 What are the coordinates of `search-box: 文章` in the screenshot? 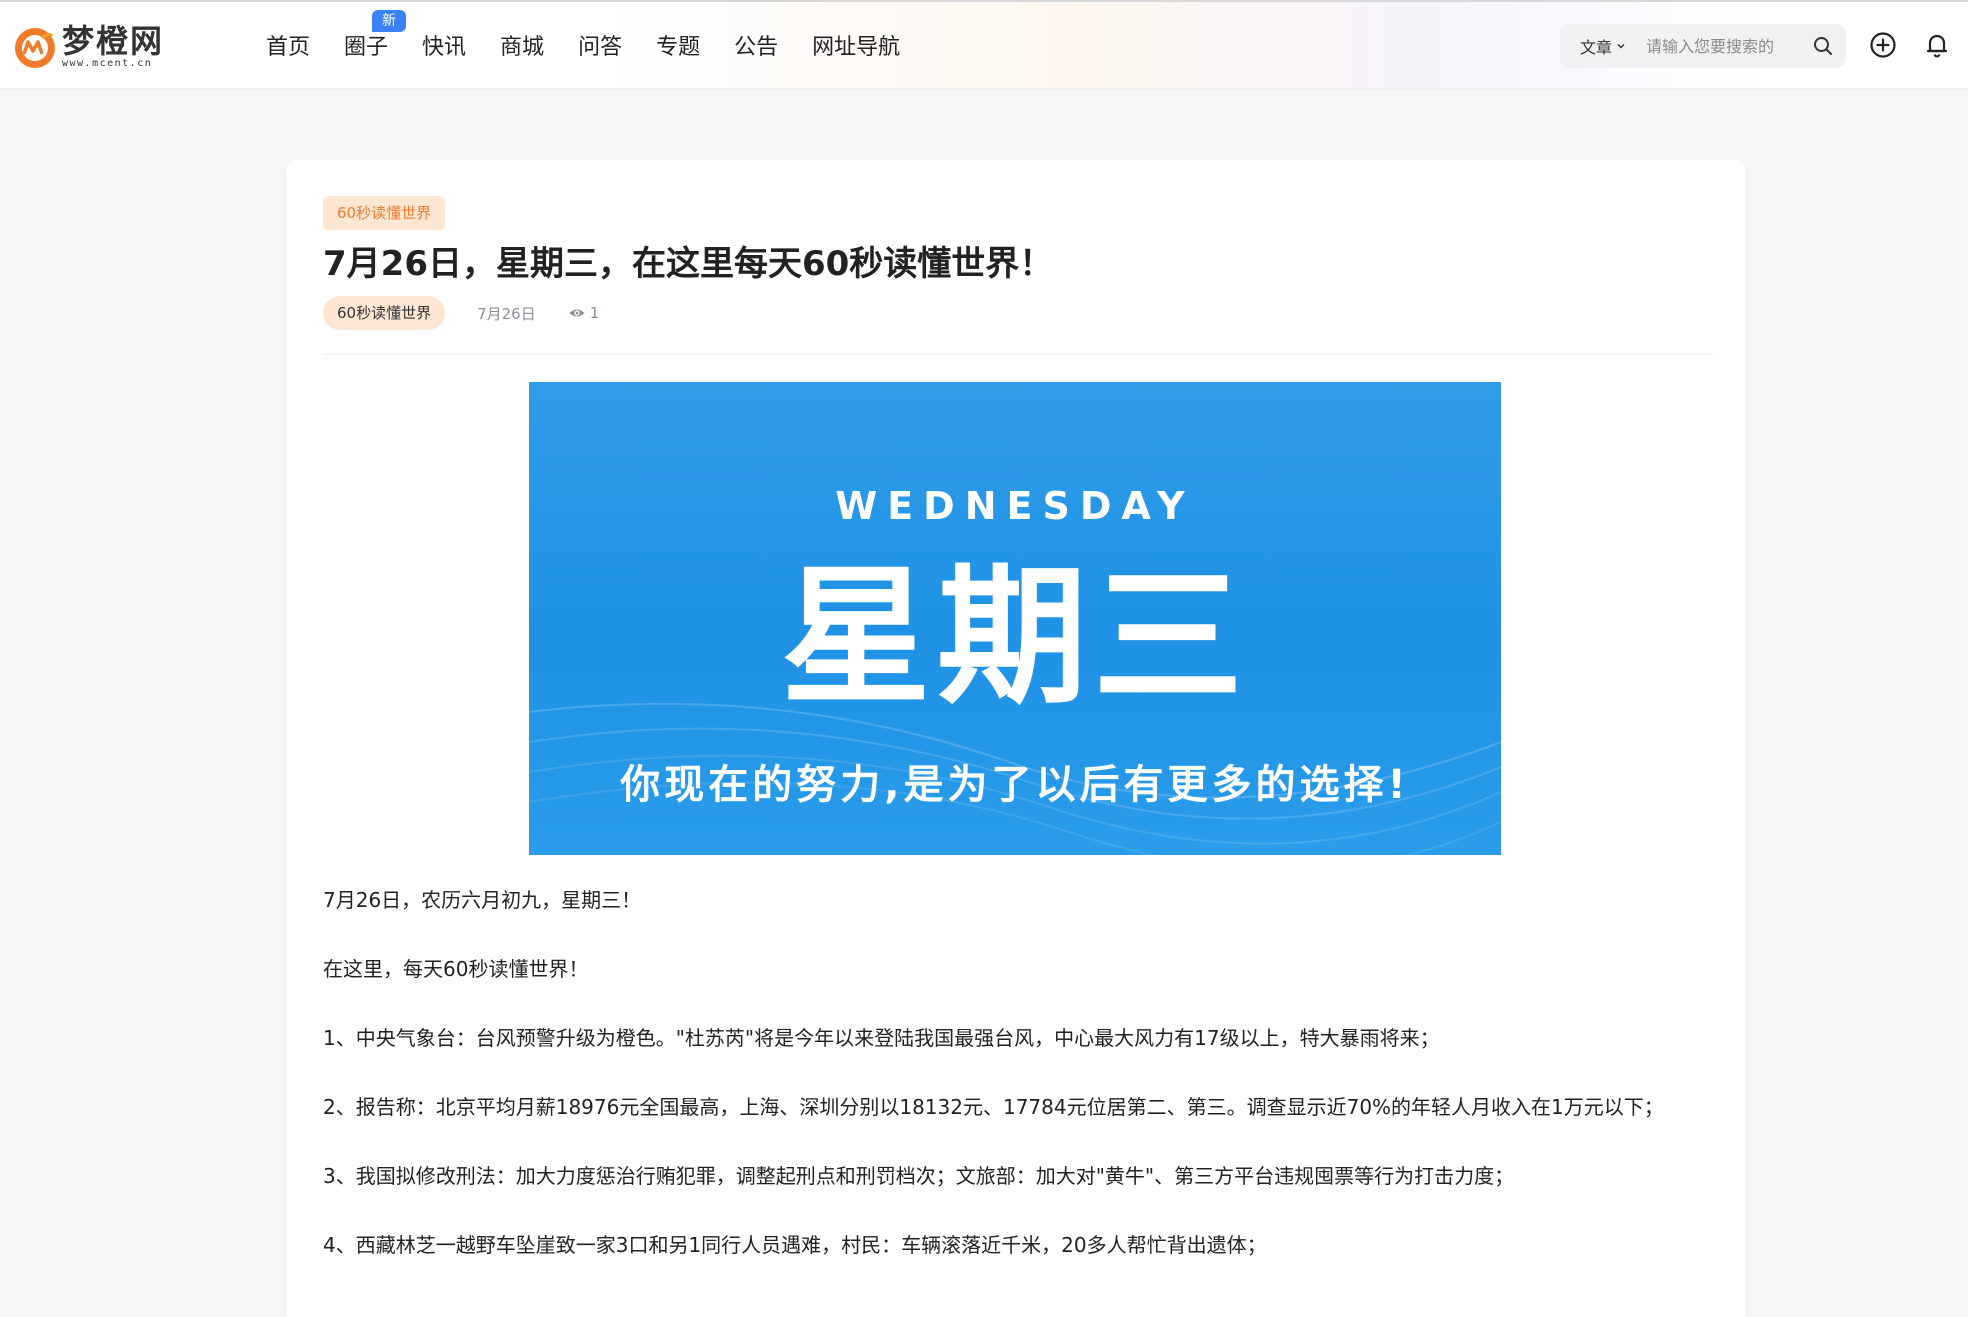 It's located at (1703, 46).